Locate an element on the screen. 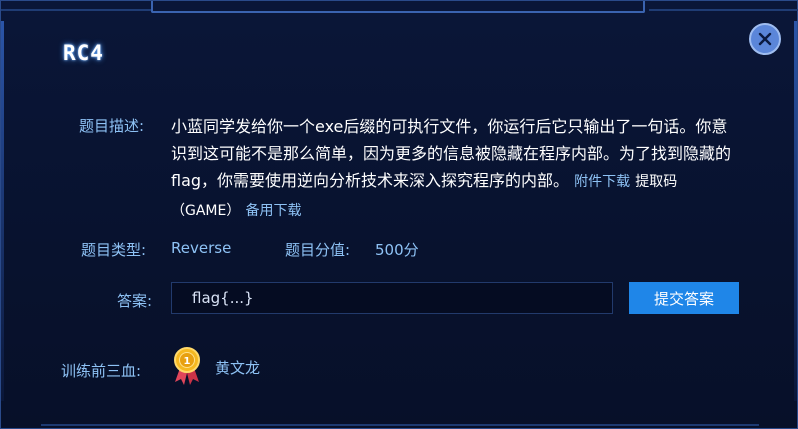  score-label: 题目分值: is located at coordinates (318, 250).